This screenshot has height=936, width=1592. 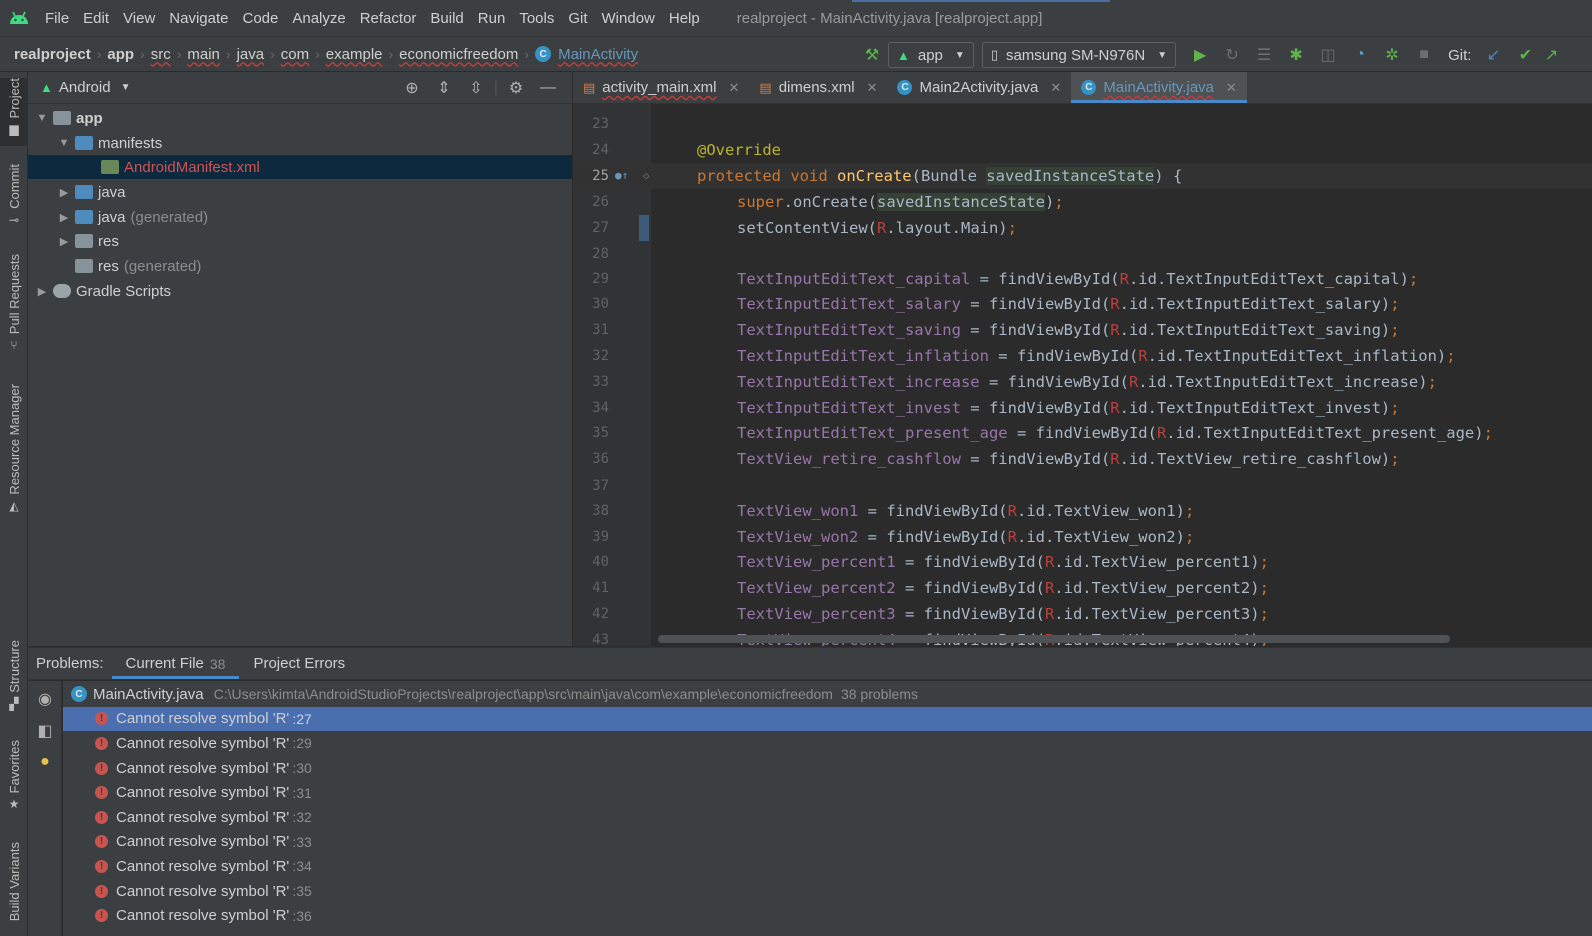 What do you see at coordinates (1441, 356) in the screenshot?
I see `code-token: )` at bounding box center [1441, 356].